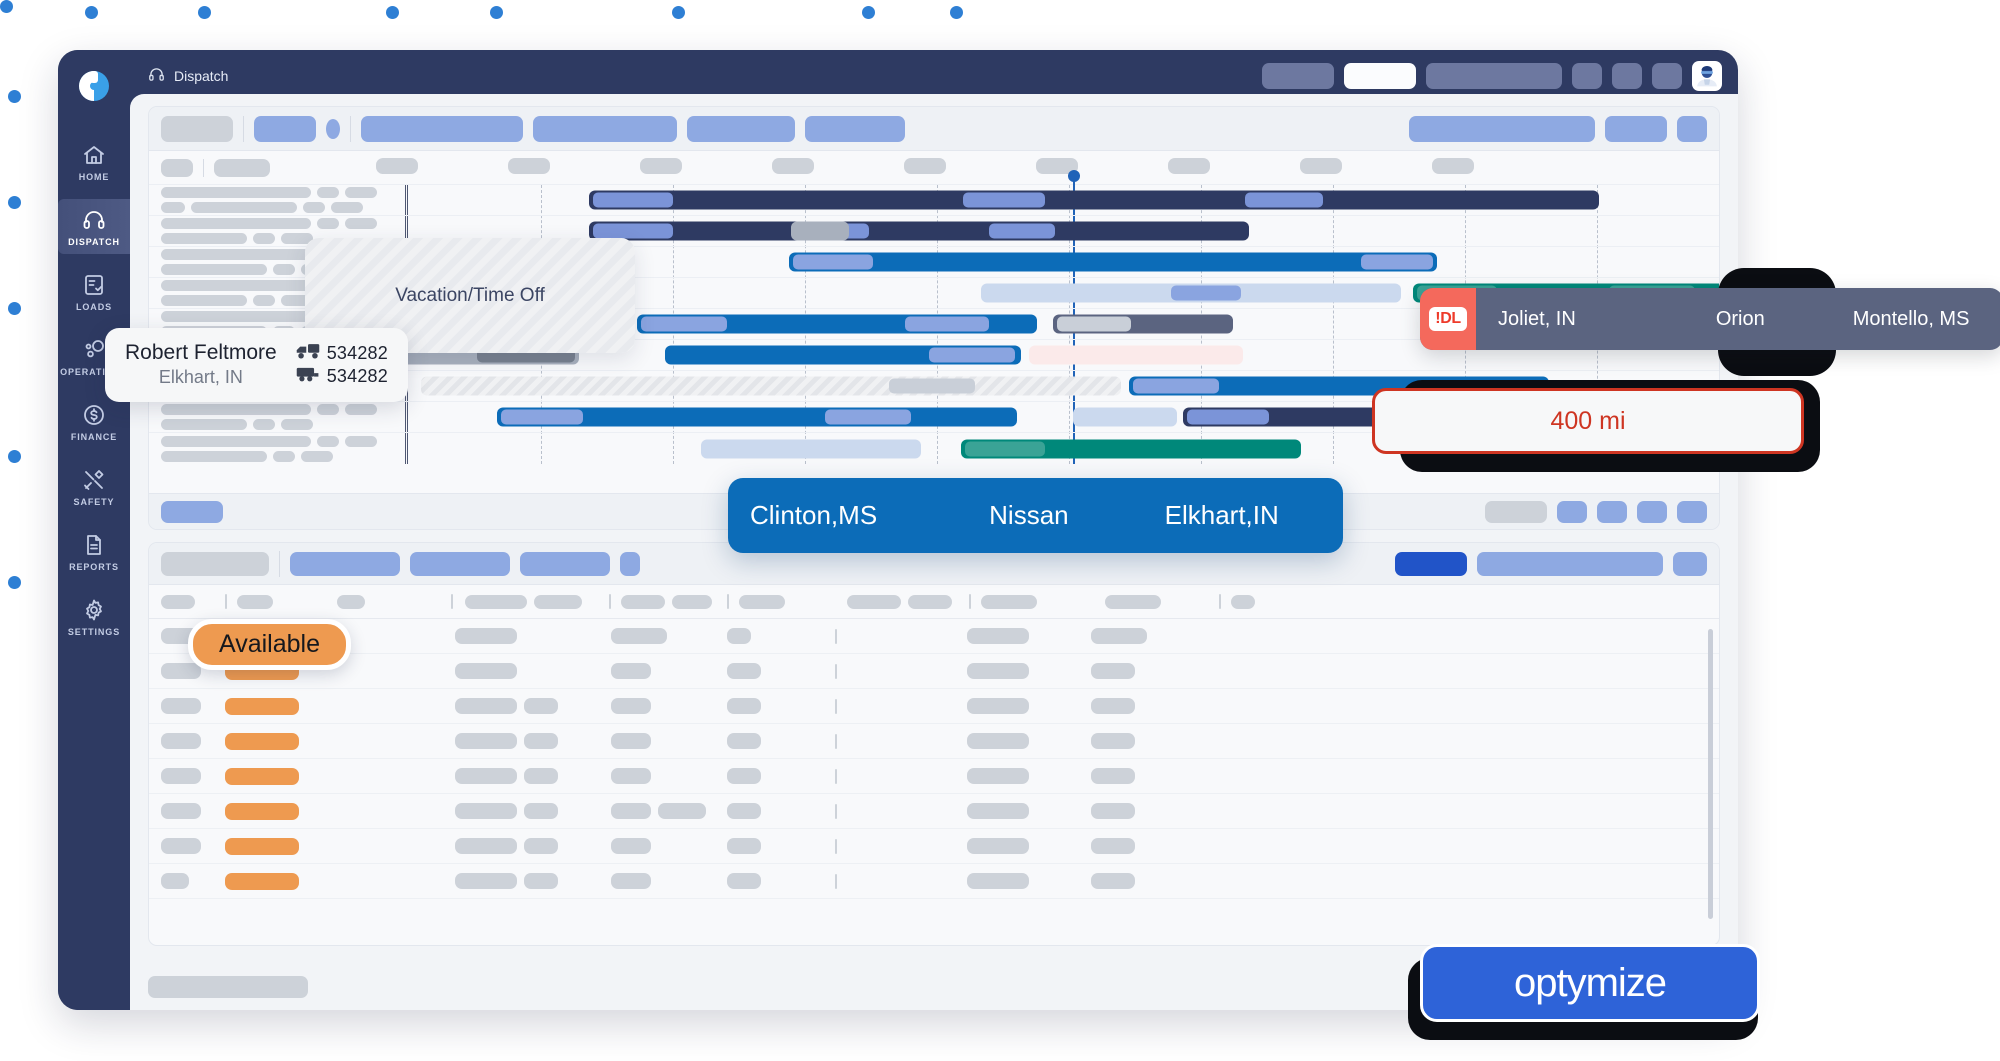 This screenshot has height=1061, width=2000. Describe the element at coordinates (1588, 421) in the screenshot. I see `distance-callout: 400 mi` at that location.